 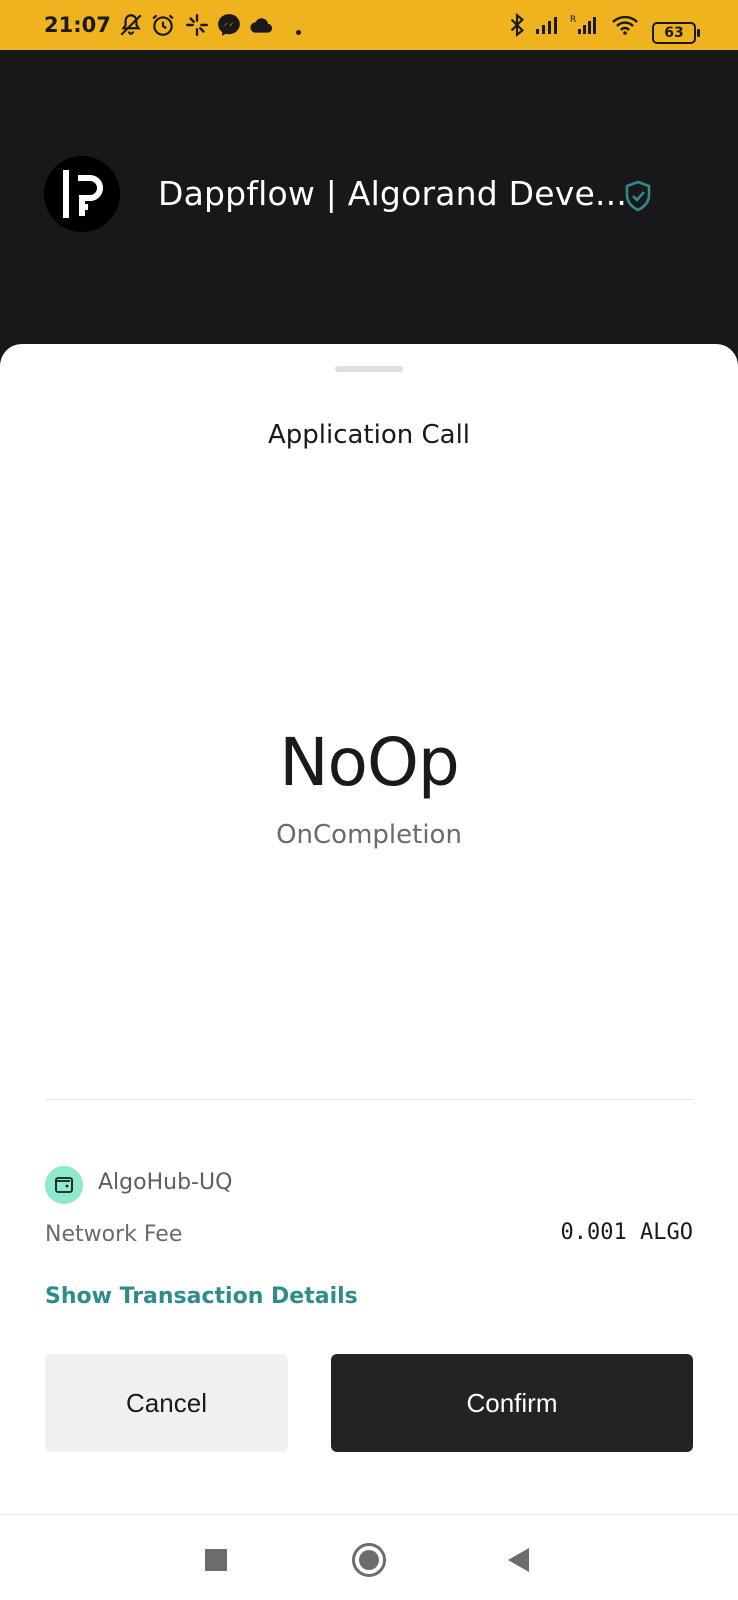 What do you see at coordinates (77, 25) in the screenshot?
I see `status-time: 21:07` at bounding box center [77, 25].